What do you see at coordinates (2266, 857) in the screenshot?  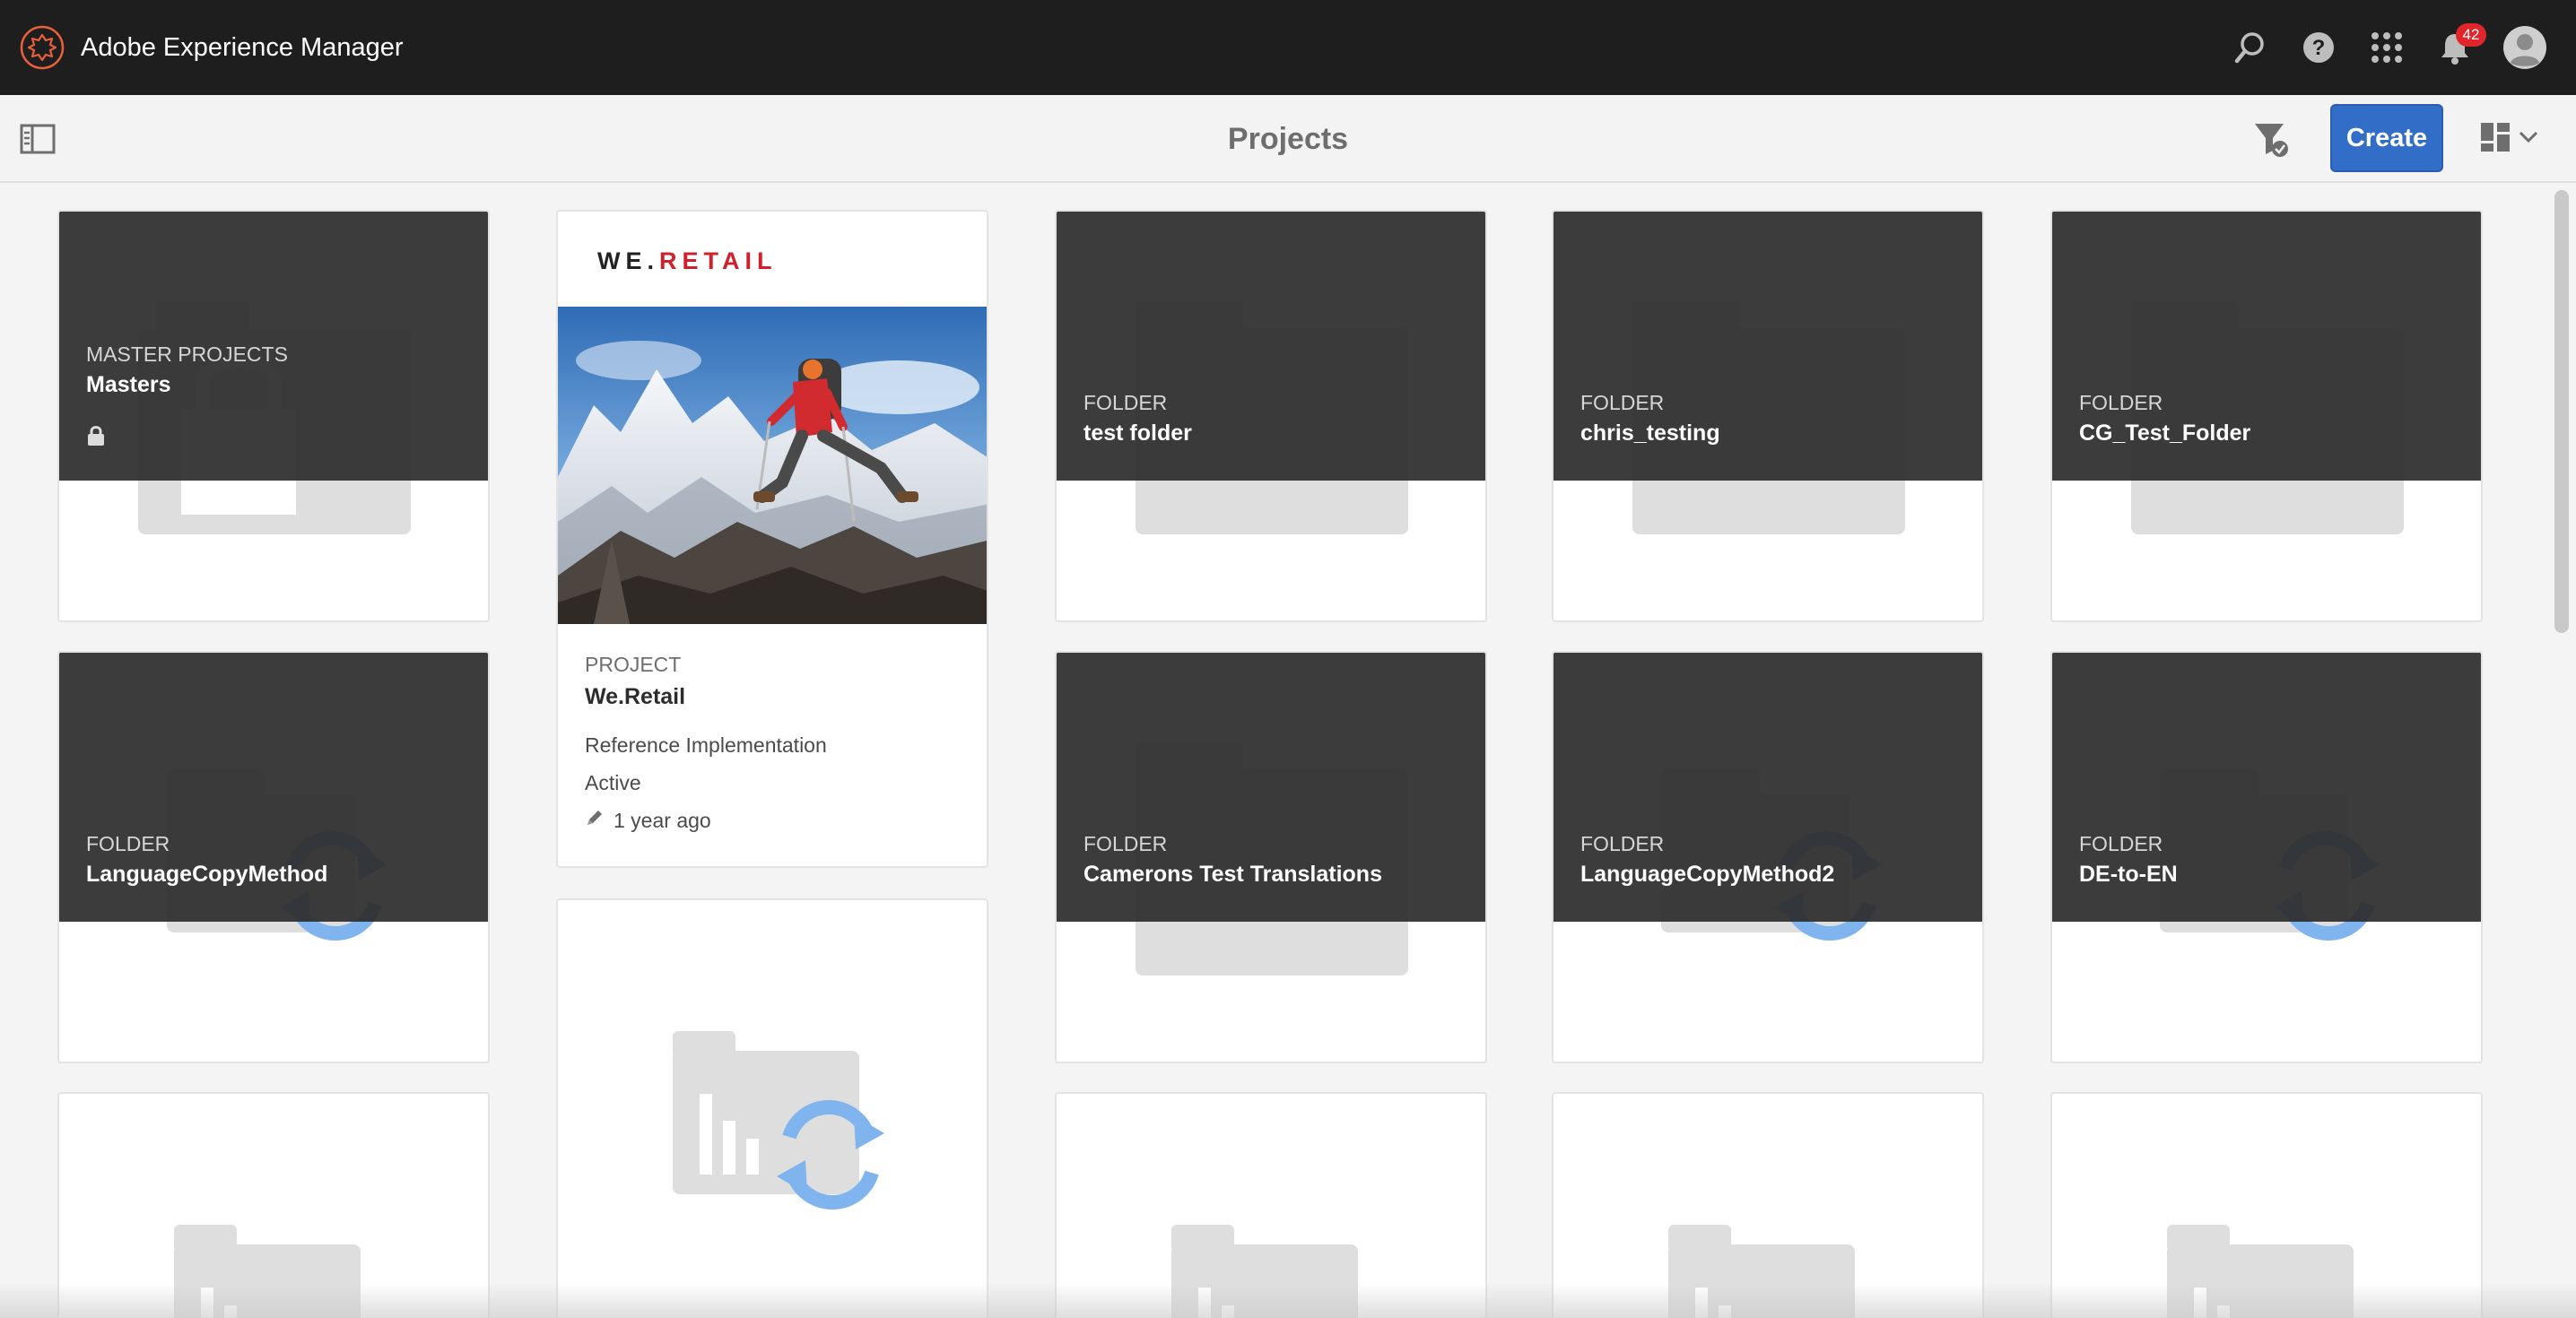 I see `folder-card-de-to-en: FOLDER DE-to-EN` at bounding box center [2266, 857].